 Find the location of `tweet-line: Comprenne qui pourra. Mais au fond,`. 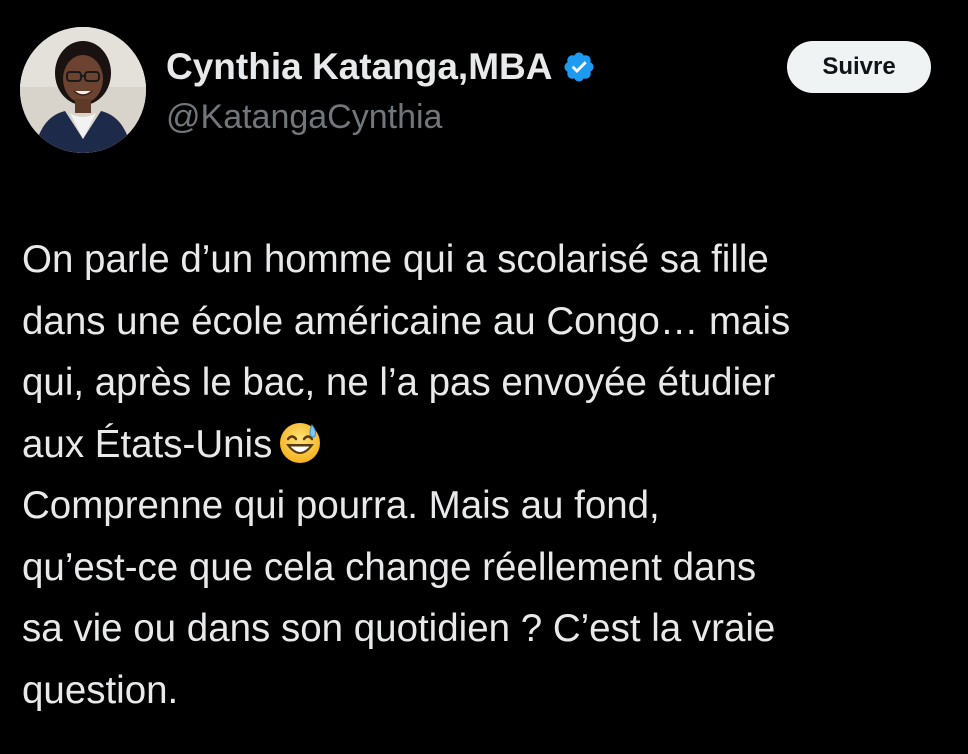

tweet-line: Comprenne qui pourra. Mais au fond, is located at coordinates (341, 505).